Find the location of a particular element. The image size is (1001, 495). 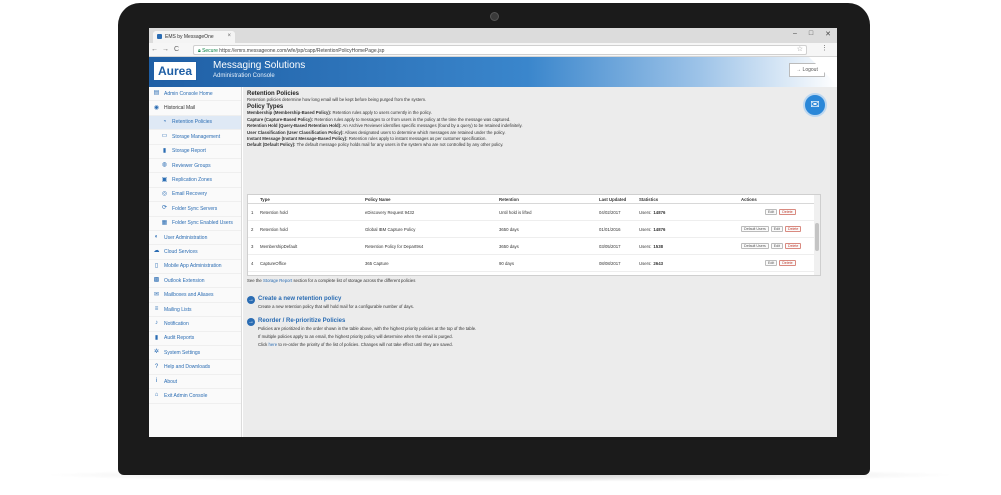

favicon-icon is located at coordinates (159, 36).